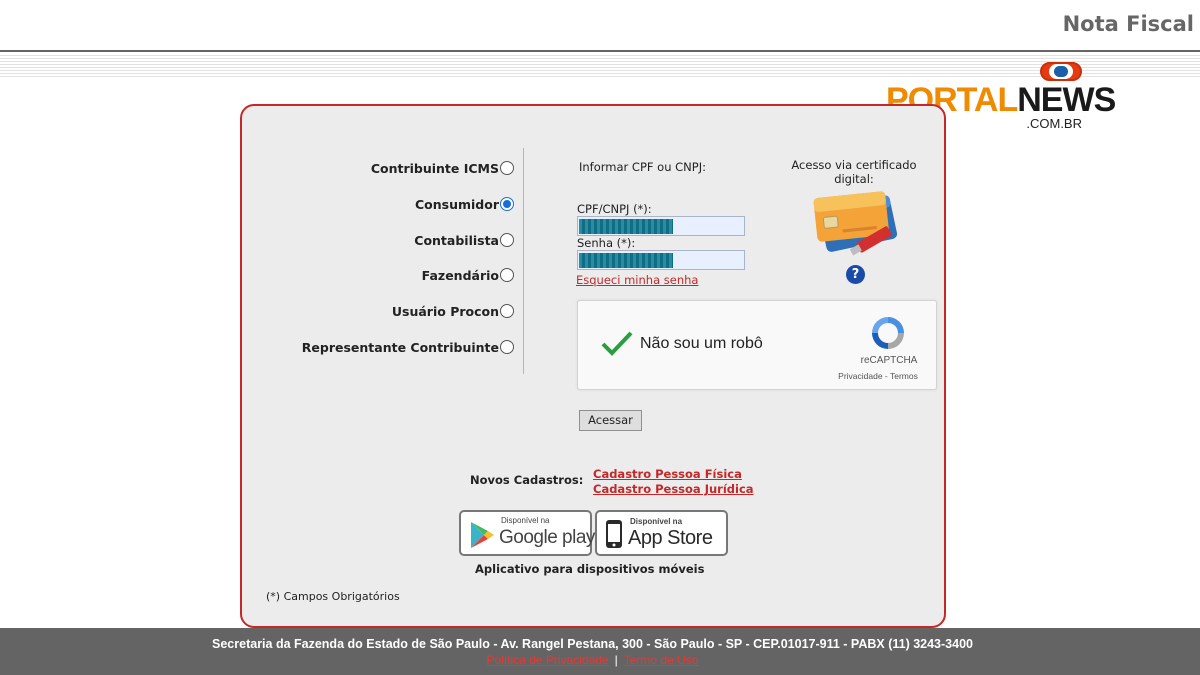  What do you see at coordinates (507, 275) in the screenshot?
I see `radio-fazendario` at bounding box center [507, 275].